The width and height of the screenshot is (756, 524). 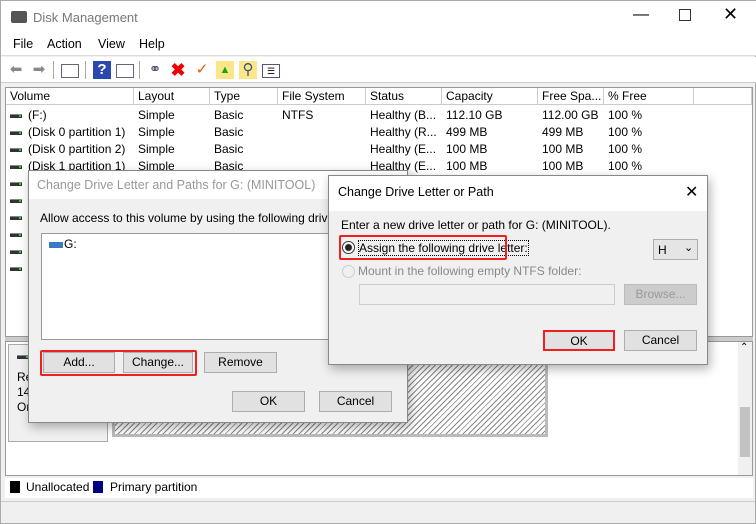 What do you see at coordinates (125, 71) in the screenshot?
I see `action-pane-icon` at bounding box center [125, 71].